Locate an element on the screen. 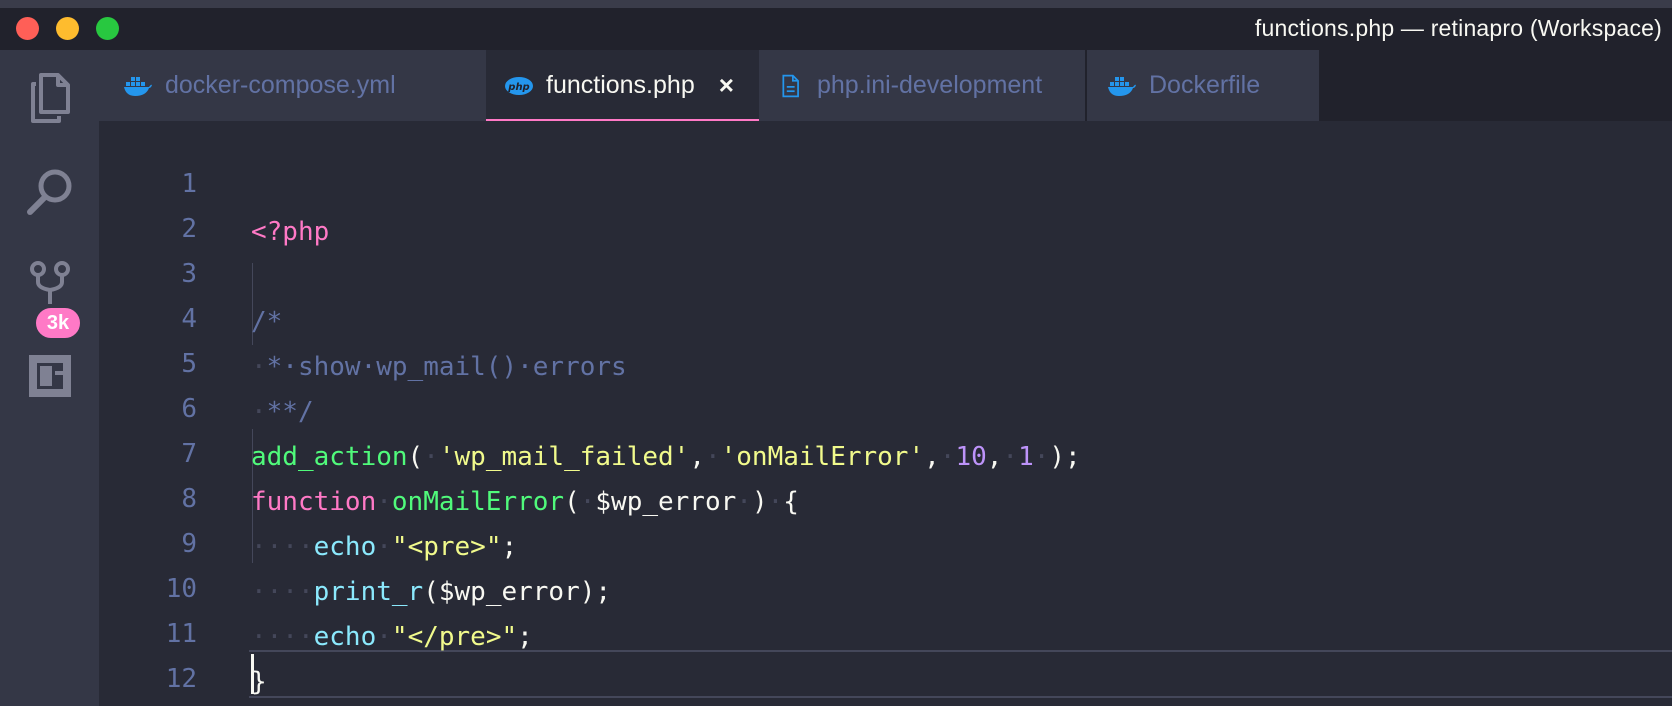  window-title: functions.php — retinapro (Workspace) is located at coordinates (1458, 28).